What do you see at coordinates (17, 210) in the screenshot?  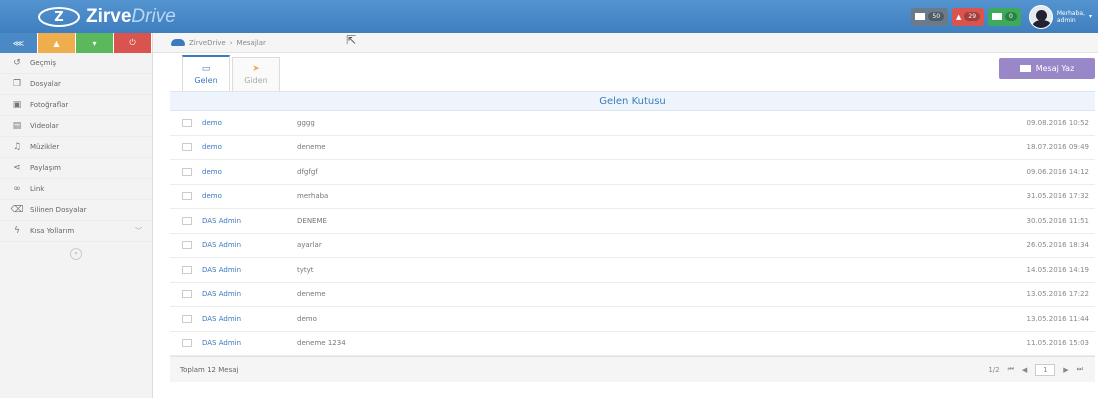 I see `trash-icon: ⌫` at bounding box center [17, 210].